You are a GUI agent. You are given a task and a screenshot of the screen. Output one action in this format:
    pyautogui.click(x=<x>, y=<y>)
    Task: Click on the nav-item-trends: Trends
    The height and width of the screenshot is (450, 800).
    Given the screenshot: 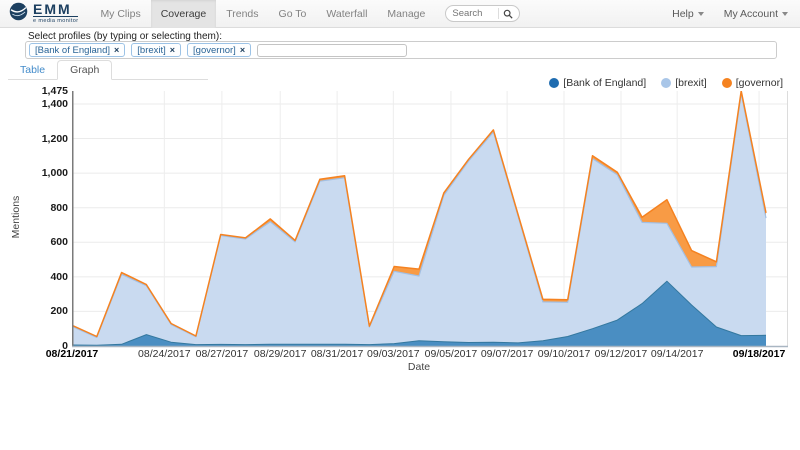 What is the action you would take?
    pyautogui.click(x=242, y=14)
    